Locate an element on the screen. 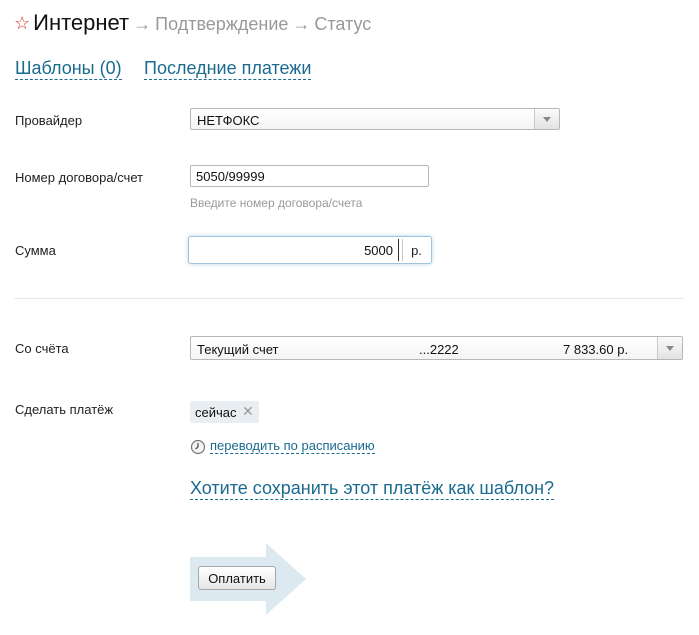 This screenshot has height=635, width=699. save-template-link: Хотите сохранить этот платёж как шаблон? is located at coordinates (372, 489).